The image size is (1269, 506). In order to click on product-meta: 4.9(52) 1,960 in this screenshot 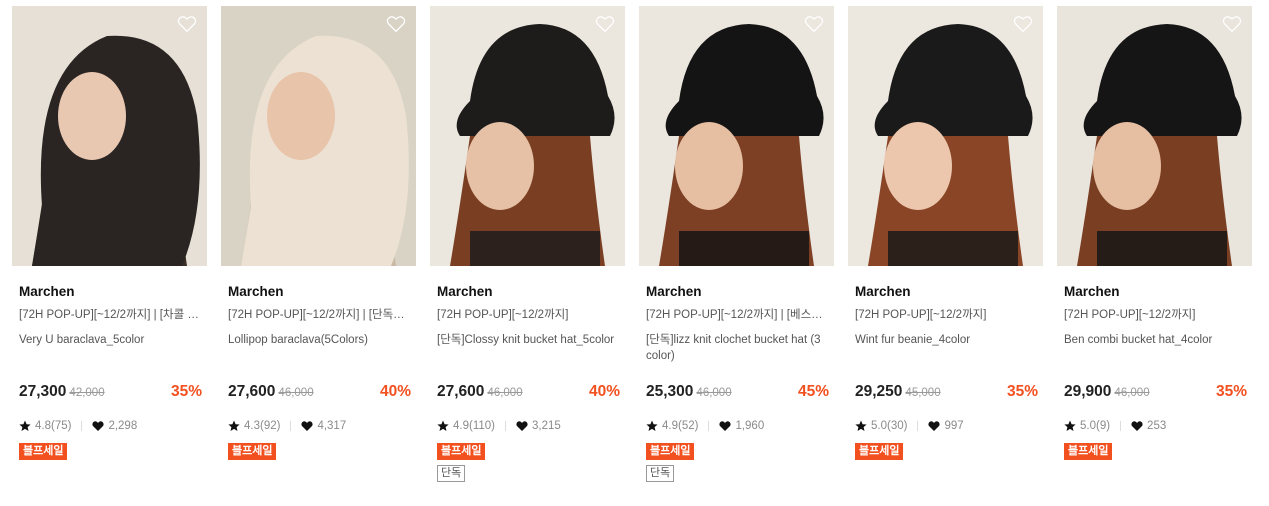, I will do `click(705, 426)`.